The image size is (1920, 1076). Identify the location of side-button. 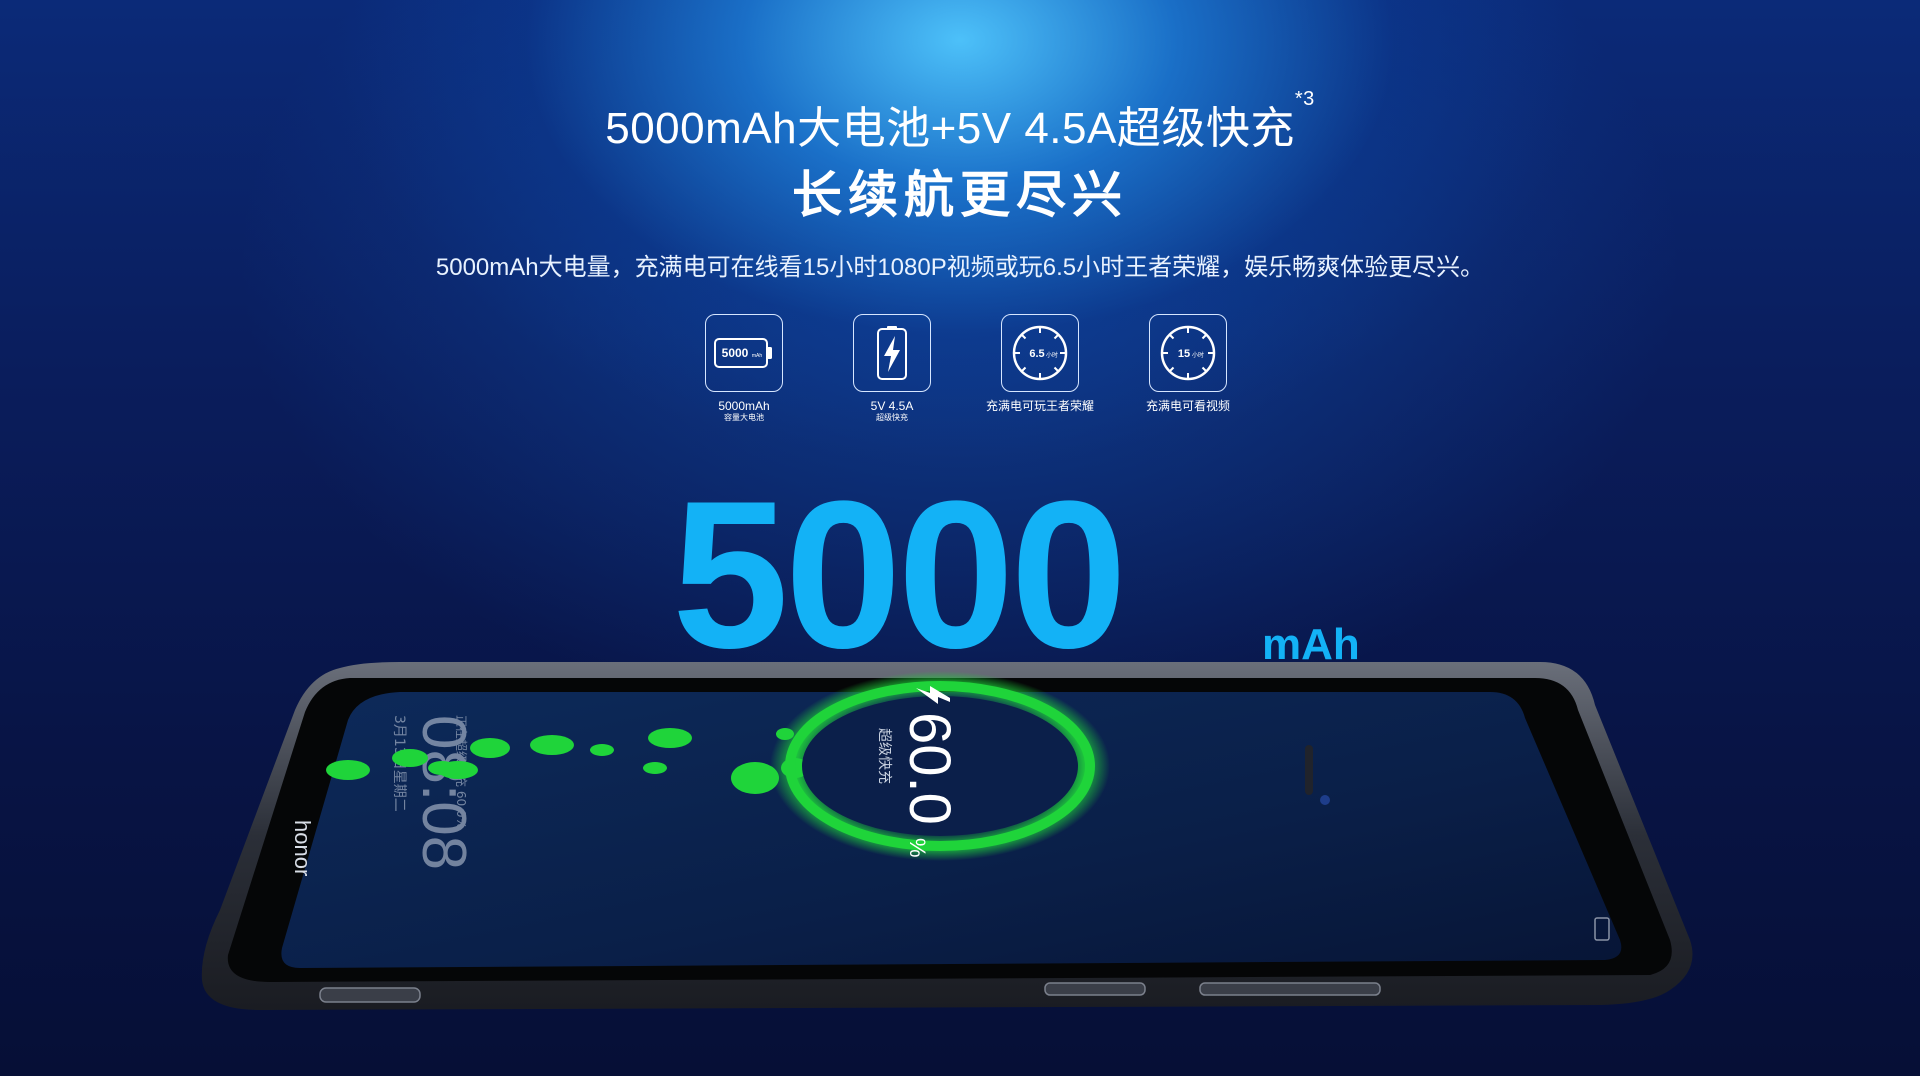
(370, 995).